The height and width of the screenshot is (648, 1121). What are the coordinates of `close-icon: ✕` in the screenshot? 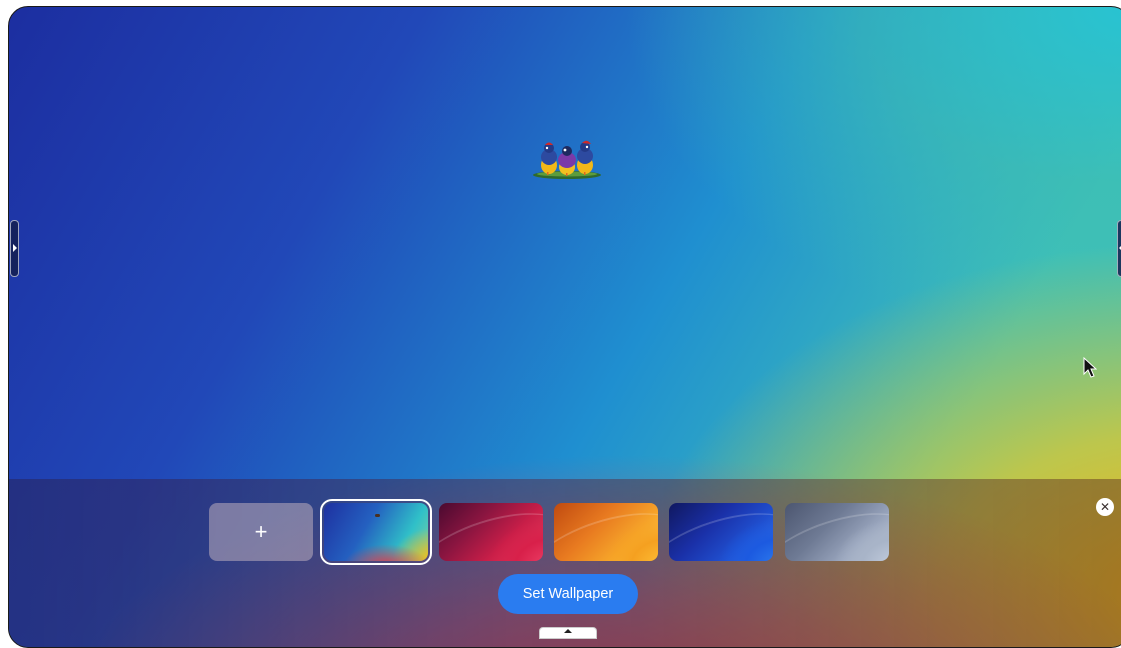 It's located at (1105, 507).